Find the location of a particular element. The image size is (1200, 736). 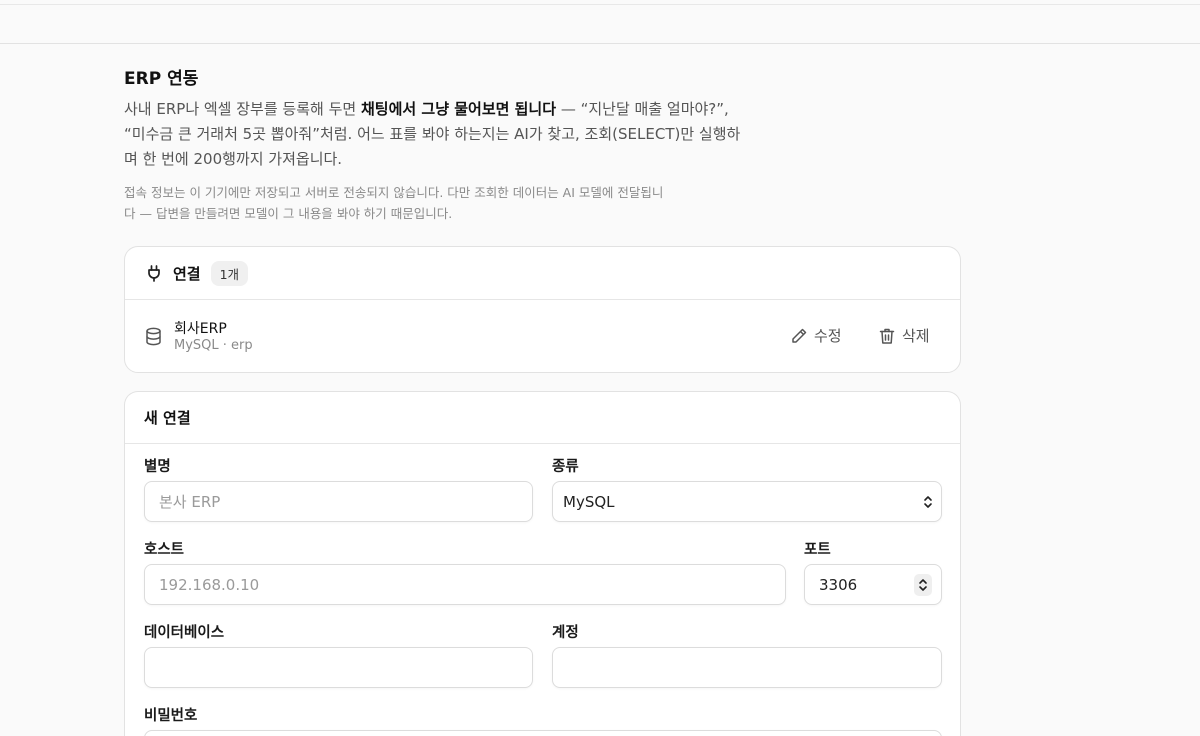

edit-button: 수정 is located at coordinates (816, 335).